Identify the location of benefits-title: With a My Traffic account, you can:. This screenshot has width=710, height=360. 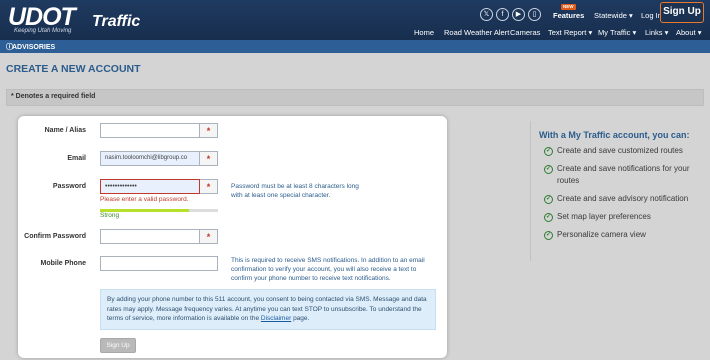
(614, 135).